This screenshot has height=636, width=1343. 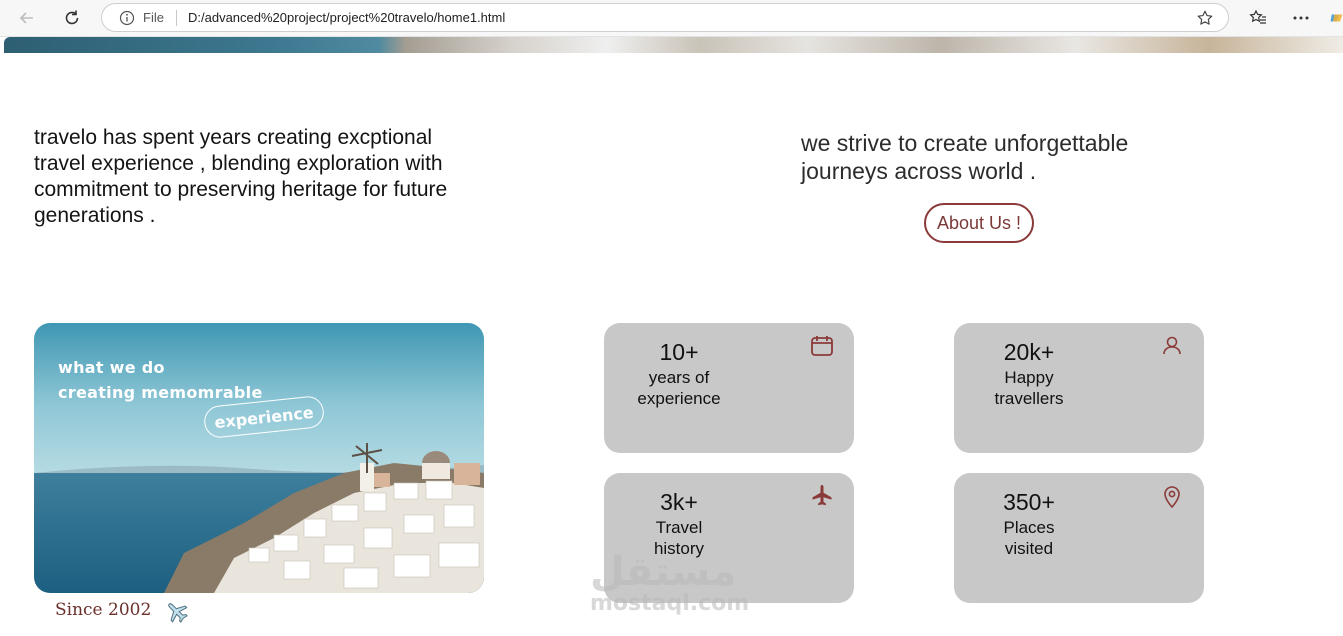 I want to click on stat-value: 10+, so click(x=679, y=352).